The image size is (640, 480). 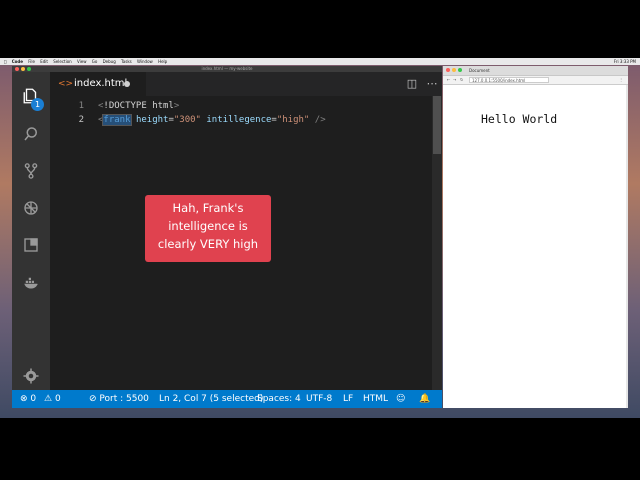 I want to click on browser-toolbar: ← → ↻ 127.0.0.1:5500/index.html ⋮, so click(x=535, y=80).